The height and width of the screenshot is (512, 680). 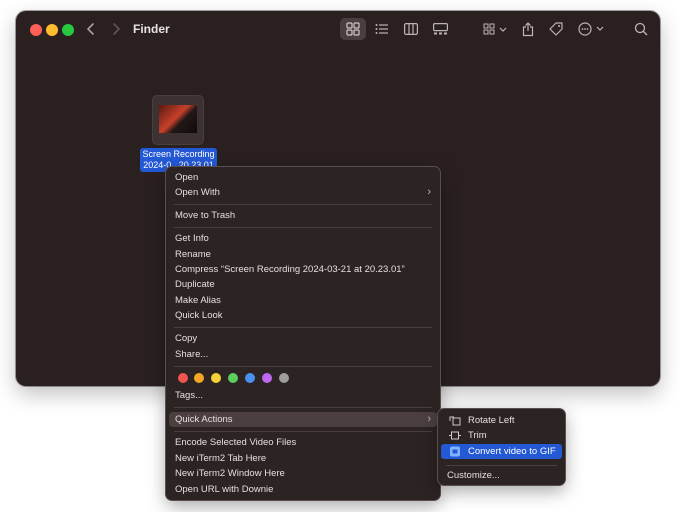 I want to click on list-icon, so click(x=381, y=29).